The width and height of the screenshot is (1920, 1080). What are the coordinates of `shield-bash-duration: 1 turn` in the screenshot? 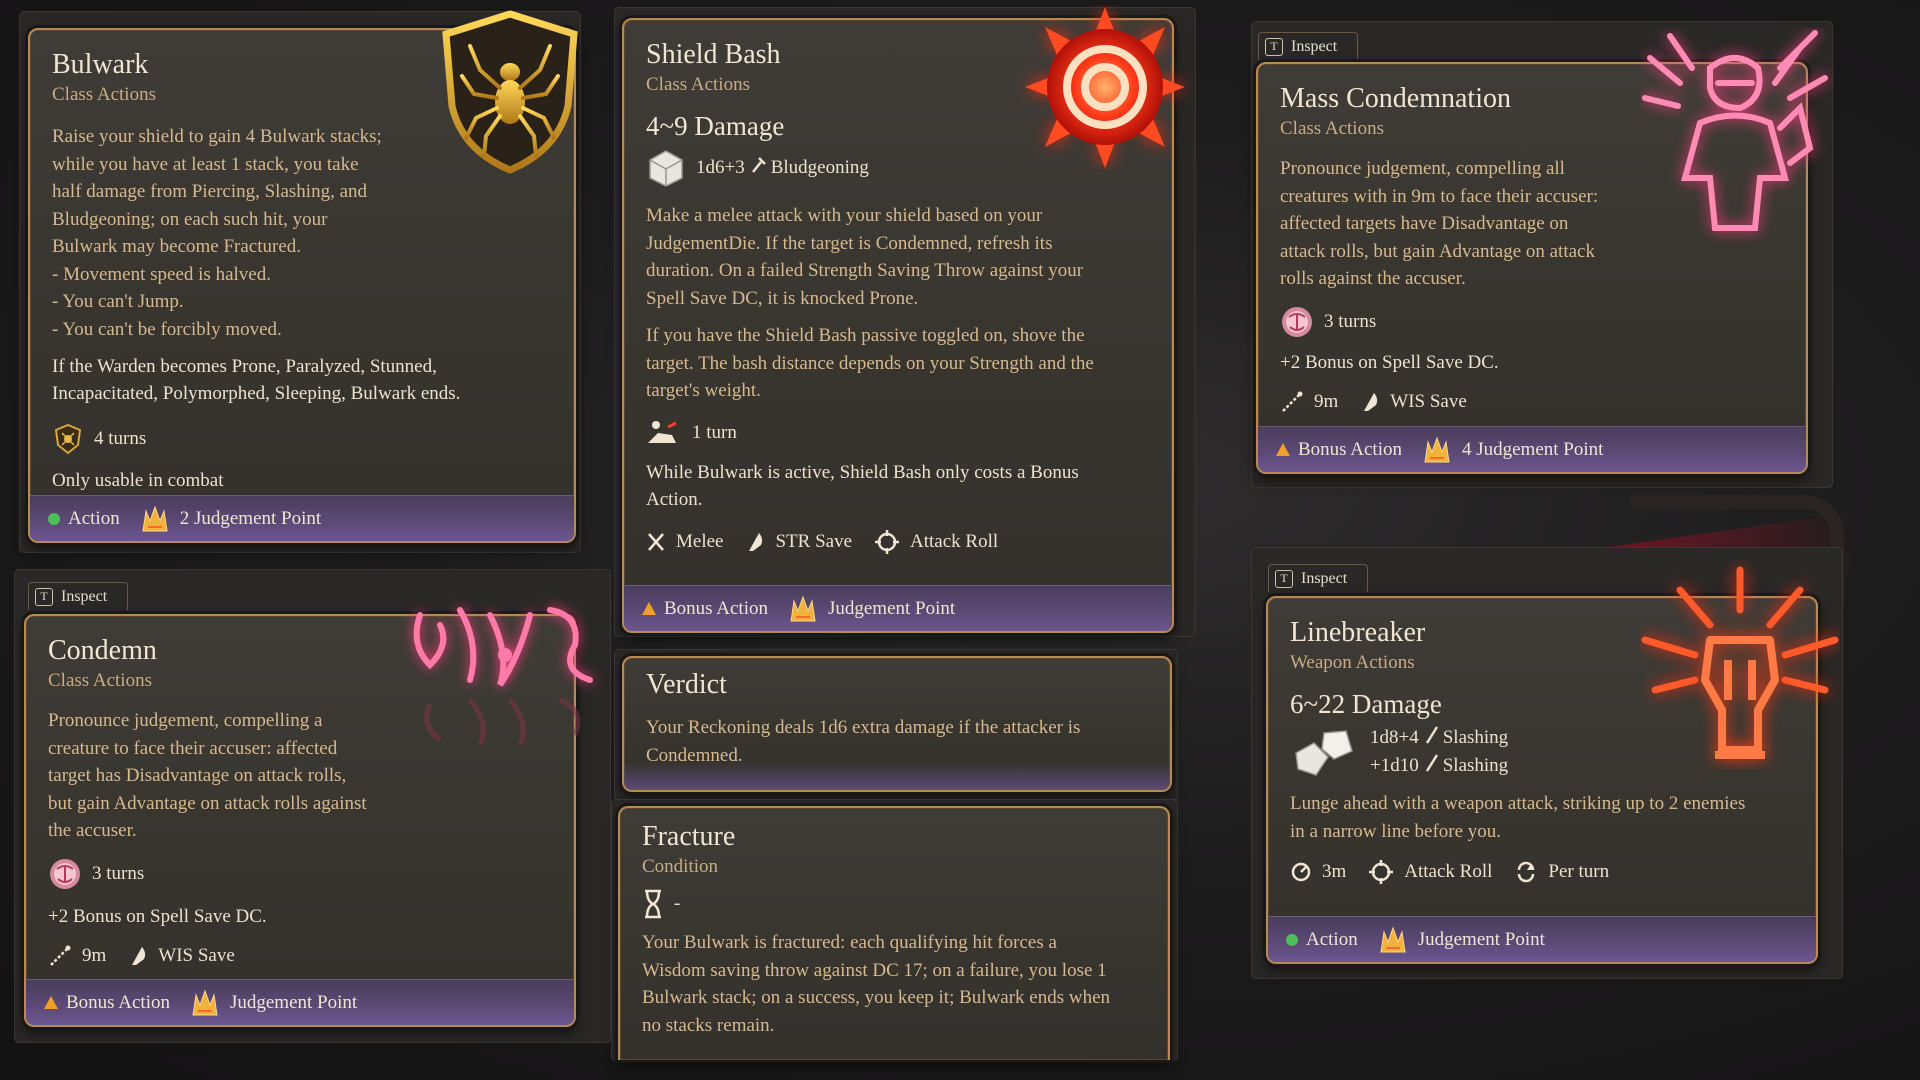 It's located at (714, 432).